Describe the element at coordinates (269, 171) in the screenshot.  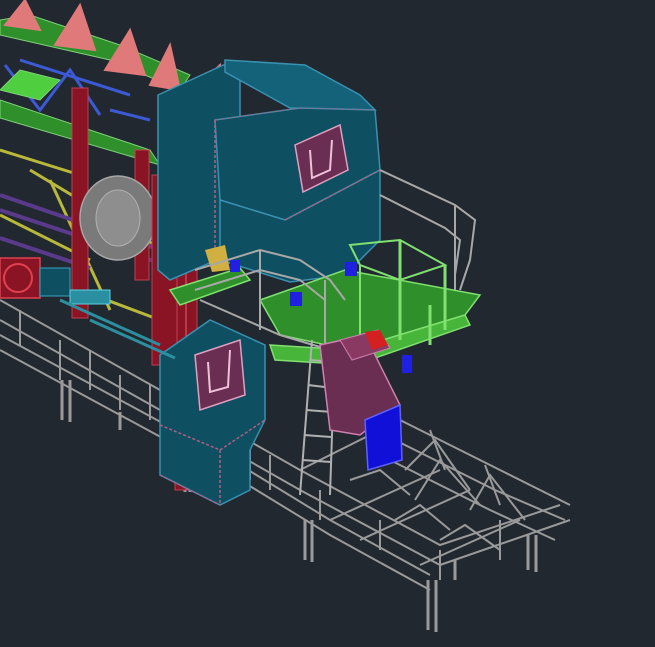
I see `main-drive-housing` at that location.